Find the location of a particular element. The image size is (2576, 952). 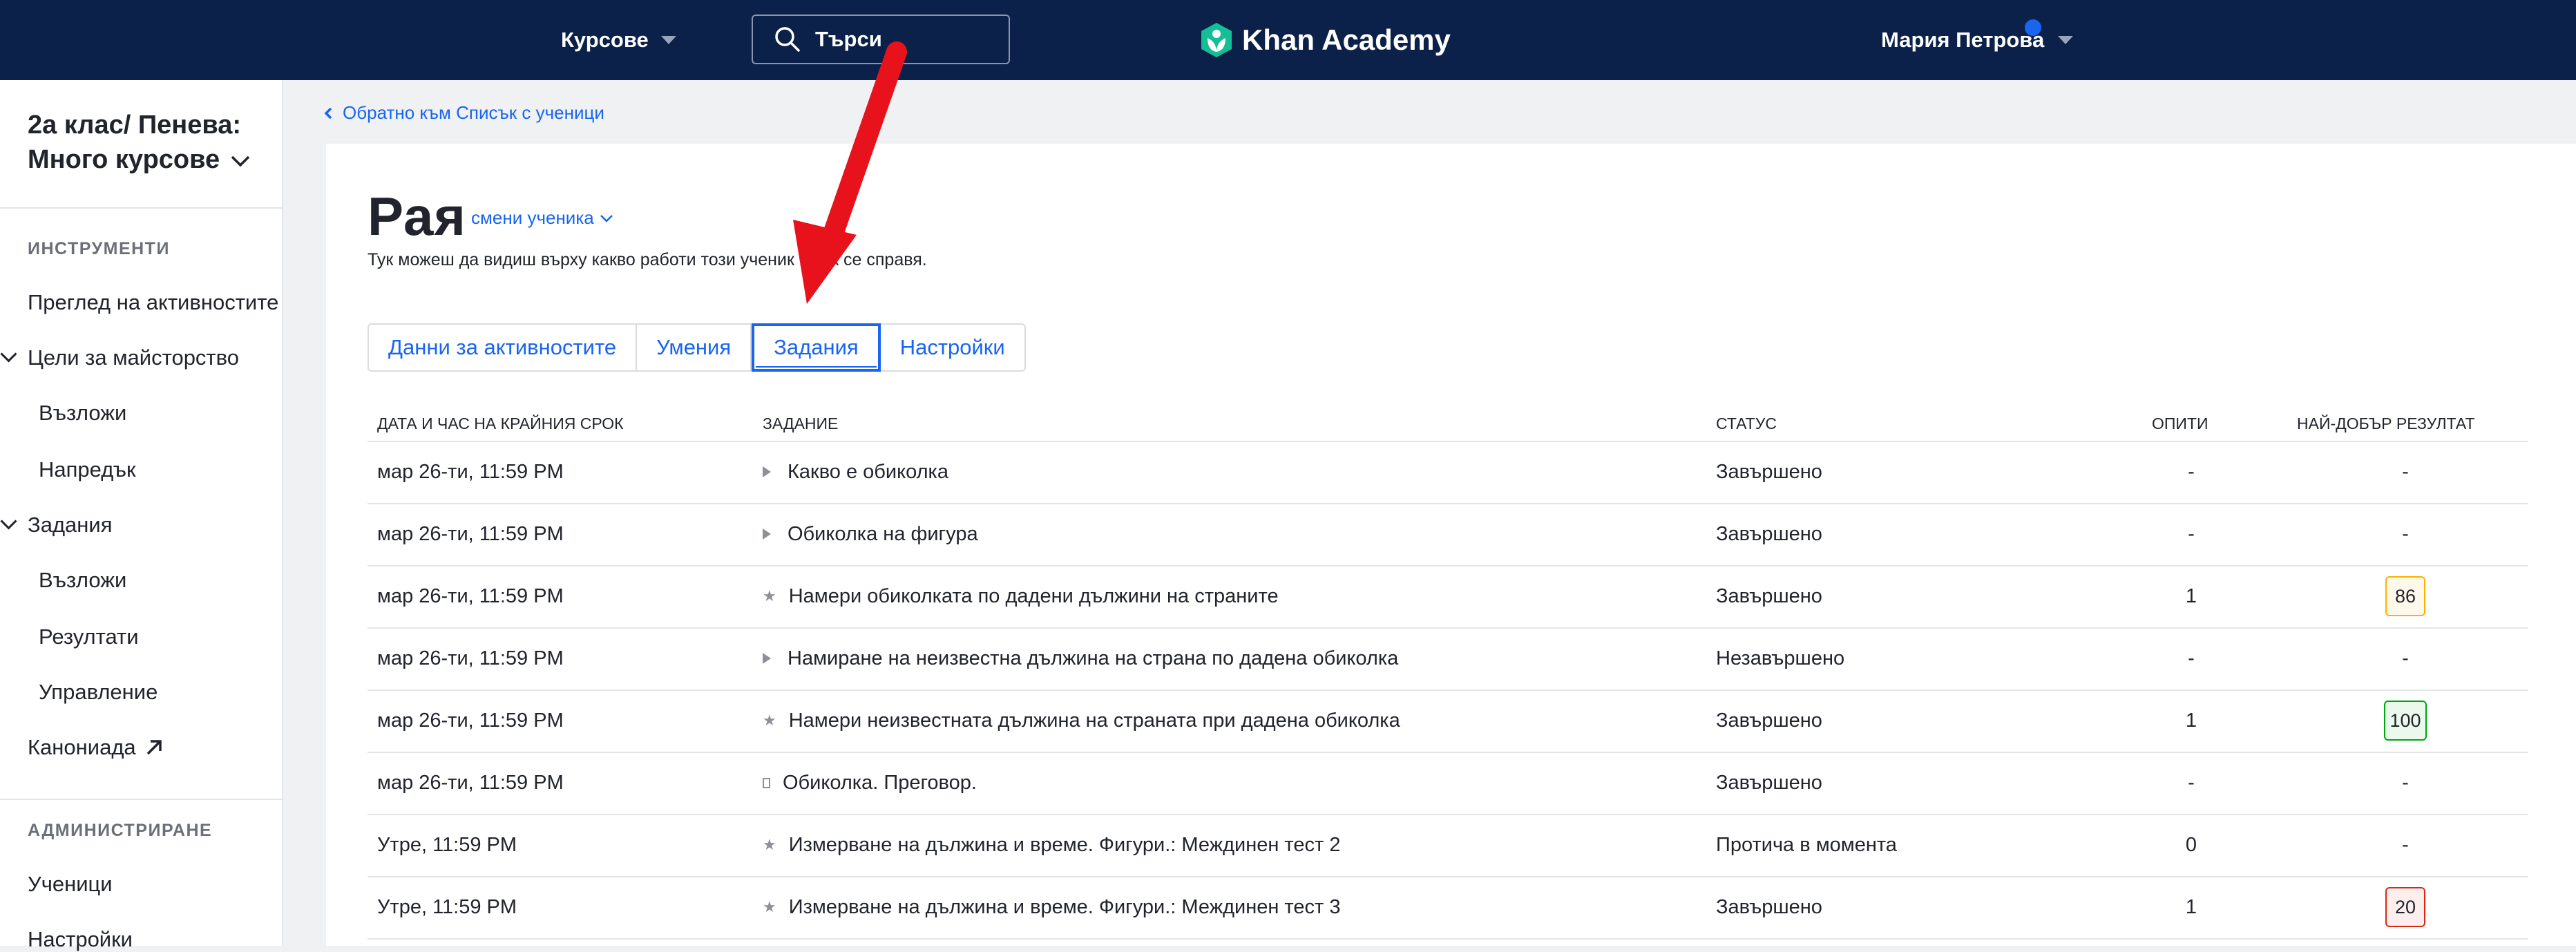

column-header-assignment: ЗАДАНИЕ is located at coordinates (800, 424).